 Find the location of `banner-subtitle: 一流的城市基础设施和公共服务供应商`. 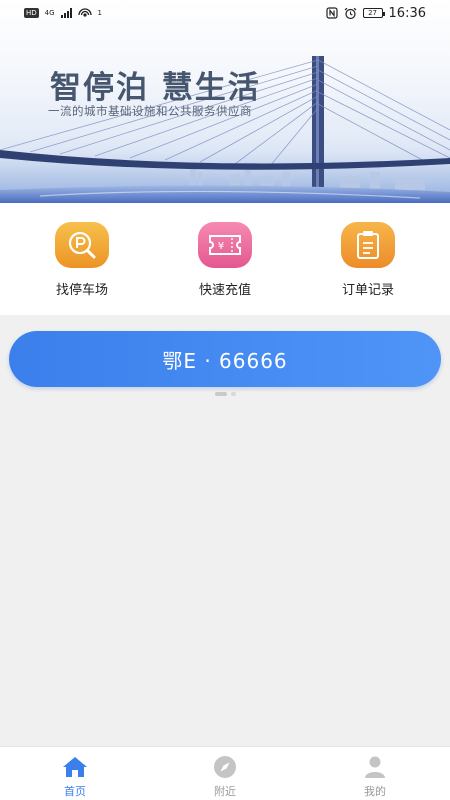

banner-subtitle: 一流的城市基础设施和公共服务供应商 is located at coordinates (150, 111).